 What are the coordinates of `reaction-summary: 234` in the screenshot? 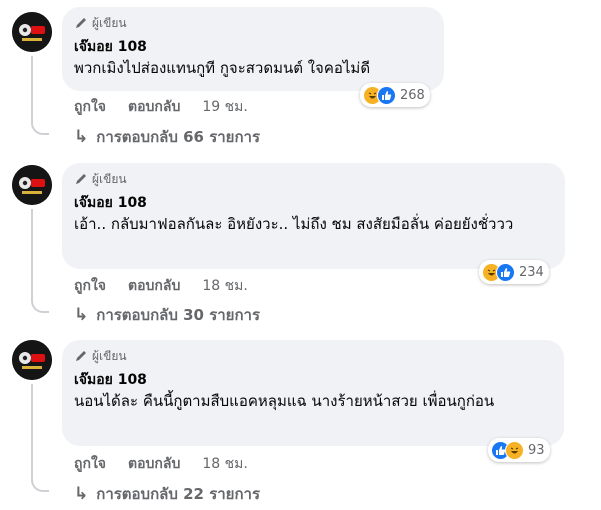 It's located at (514, 272).